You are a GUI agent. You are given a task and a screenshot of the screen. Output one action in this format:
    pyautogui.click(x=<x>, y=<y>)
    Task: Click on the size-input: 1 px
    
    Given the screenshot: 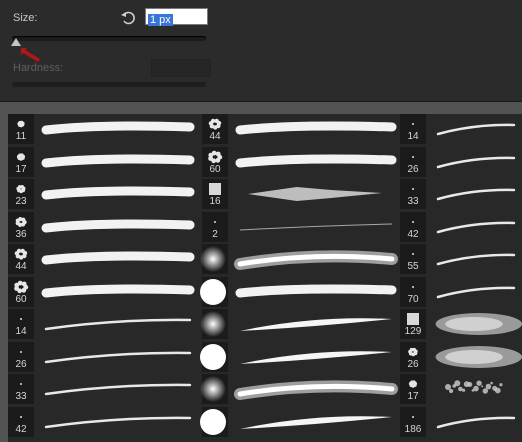 What is the action you would take?
    pyautogui.click(x=176, y=17)
    